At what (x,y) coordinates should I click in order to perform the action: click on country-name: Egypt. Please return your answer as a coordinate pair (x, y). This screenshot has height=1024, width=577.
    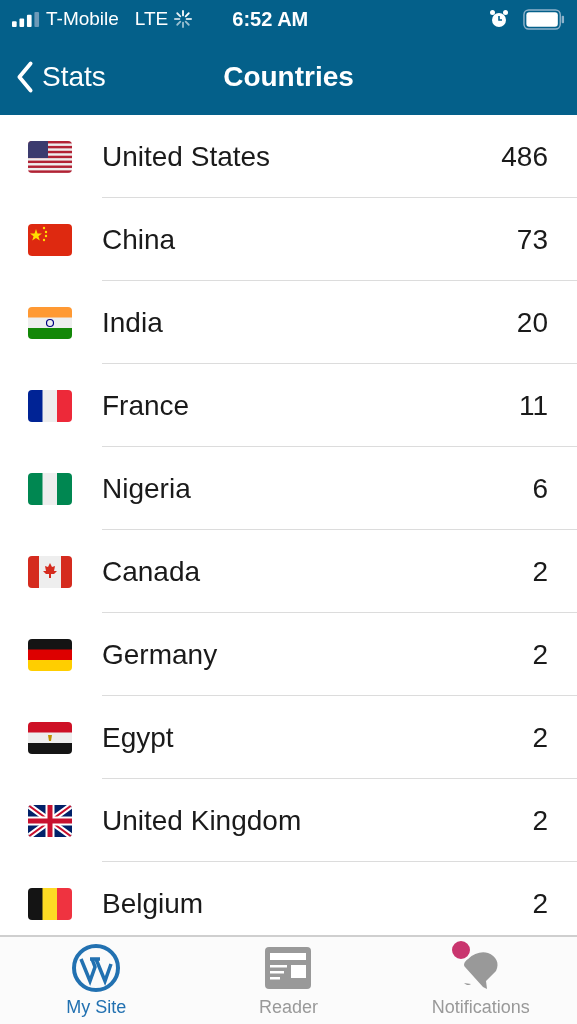
    Looking at the image, I should click on (138, 737).